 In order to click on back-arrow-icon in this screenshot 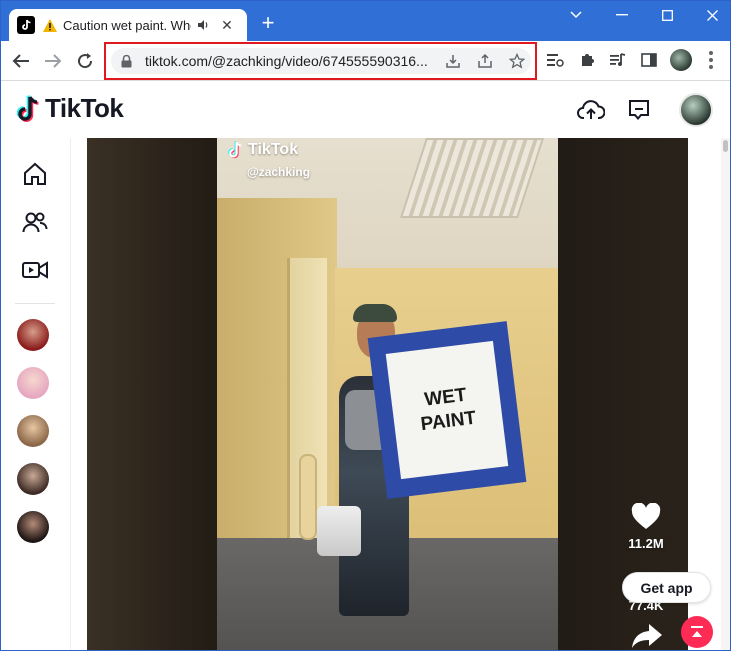, I will do `click(21, 61)`.